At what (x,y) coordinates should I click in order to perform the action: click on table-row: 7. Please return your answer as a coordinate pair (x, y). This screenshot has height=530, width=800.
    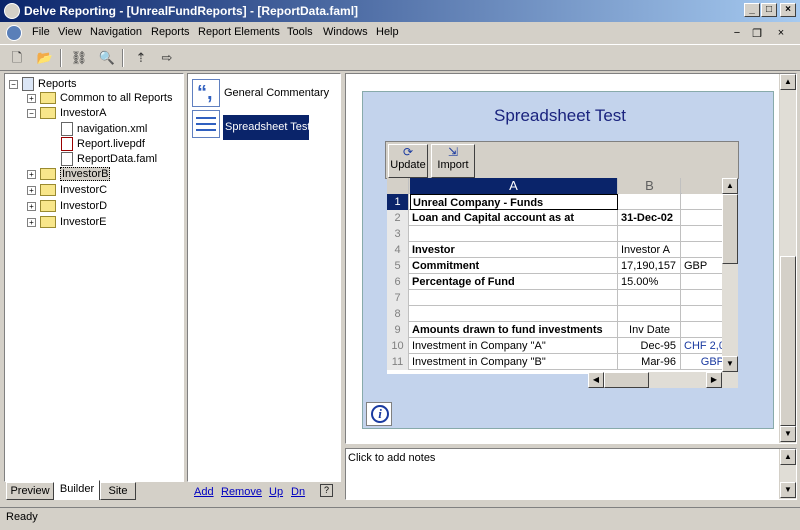
    Looking at the image, I should click on (562, 298).